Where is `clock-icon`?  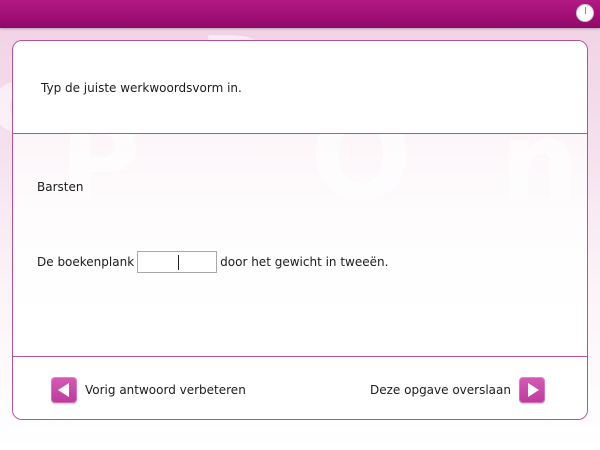
clock-icon is located at coordinates (585, 13).